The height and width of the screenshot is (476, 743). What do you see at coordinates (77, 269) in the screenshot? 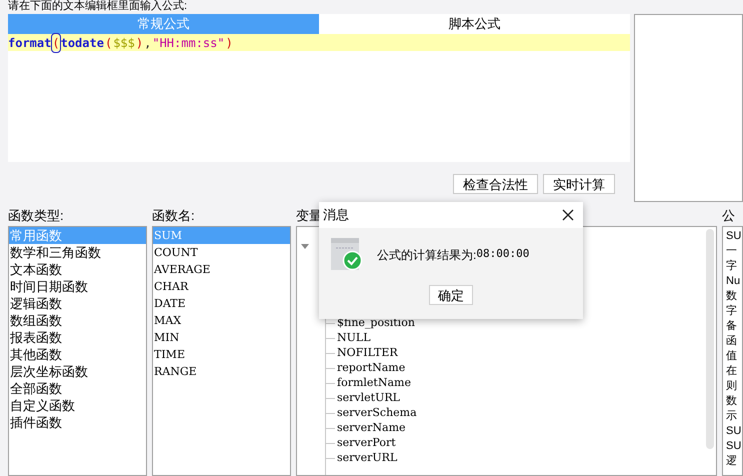
I see `list-item: 文本函数` at bounding box center [77, 269].